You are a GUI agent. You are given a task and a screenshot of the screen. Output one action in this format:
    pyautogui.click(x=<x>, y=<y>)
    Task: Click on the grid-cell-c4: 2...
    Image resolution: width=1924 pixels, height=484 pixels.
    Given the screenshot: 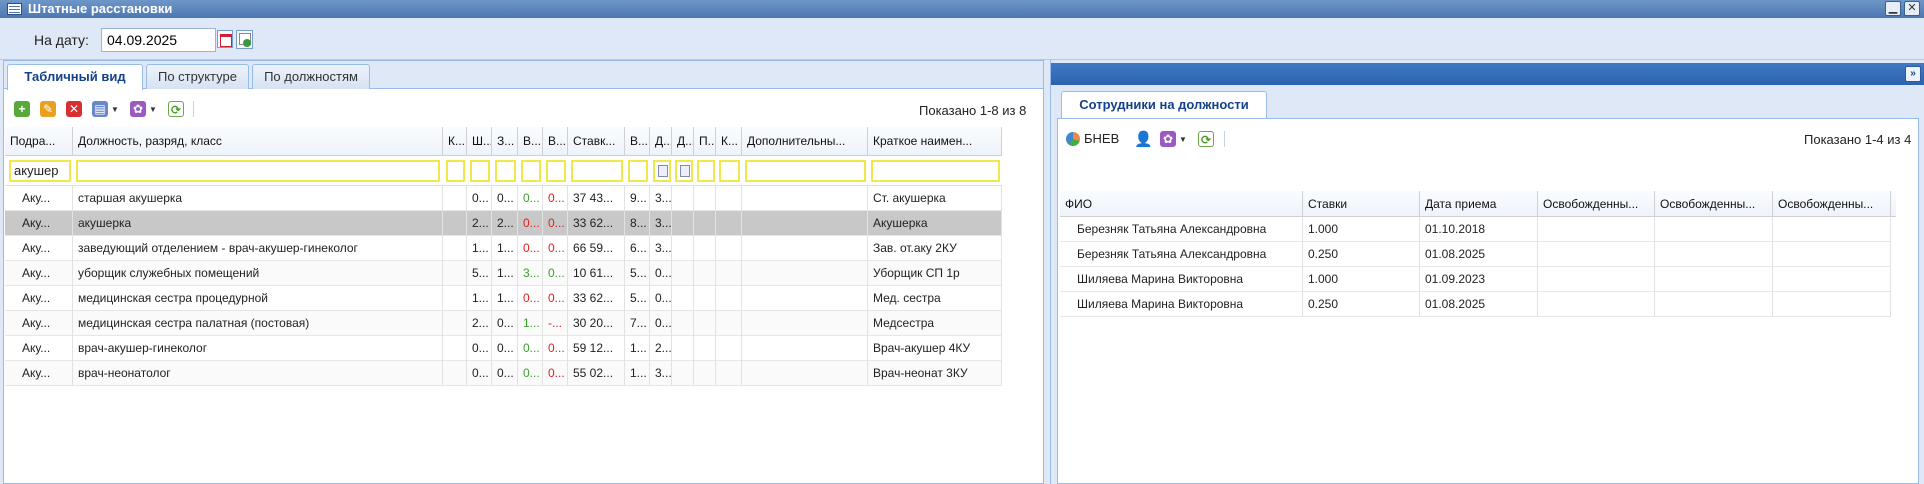 What is the action you would take?
    pyautogui.click(x=505, y=223)
    